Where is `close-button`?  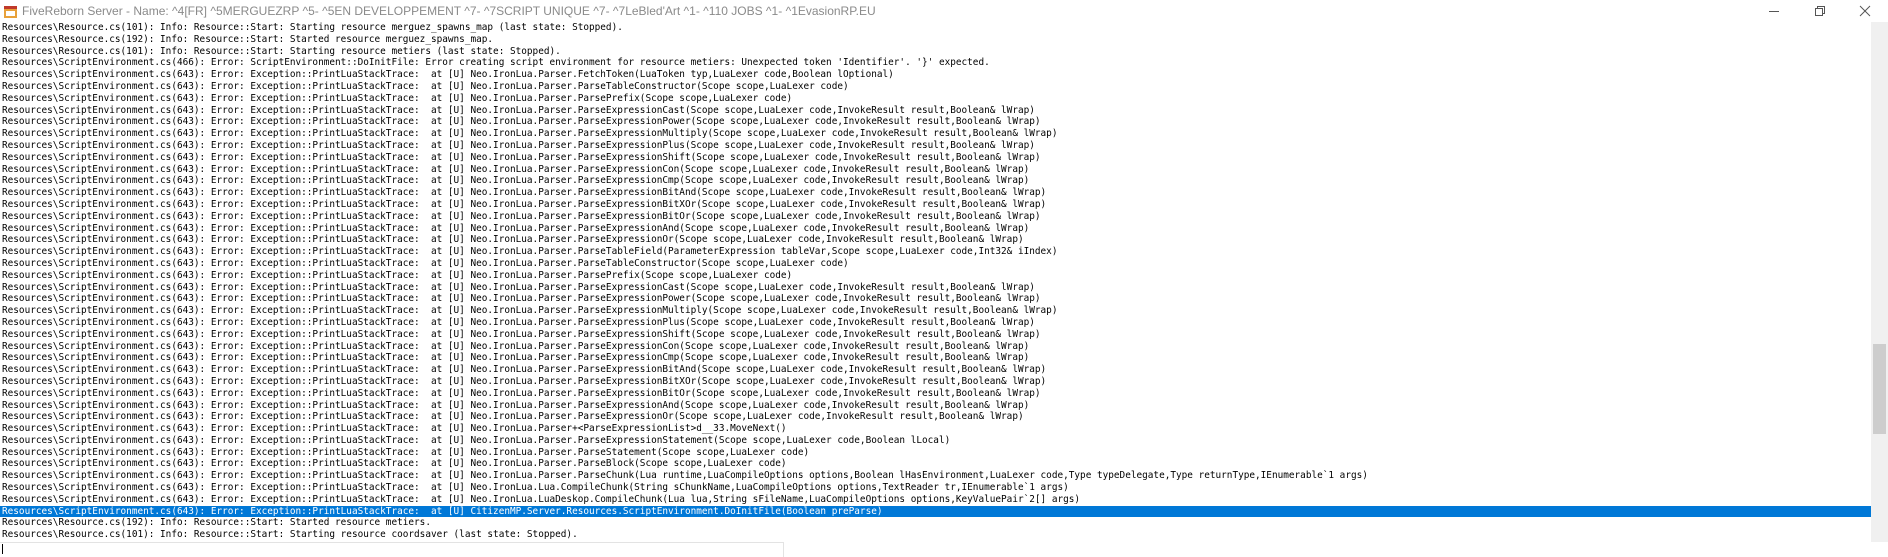 close-button is located at coordinates (1865, 11).